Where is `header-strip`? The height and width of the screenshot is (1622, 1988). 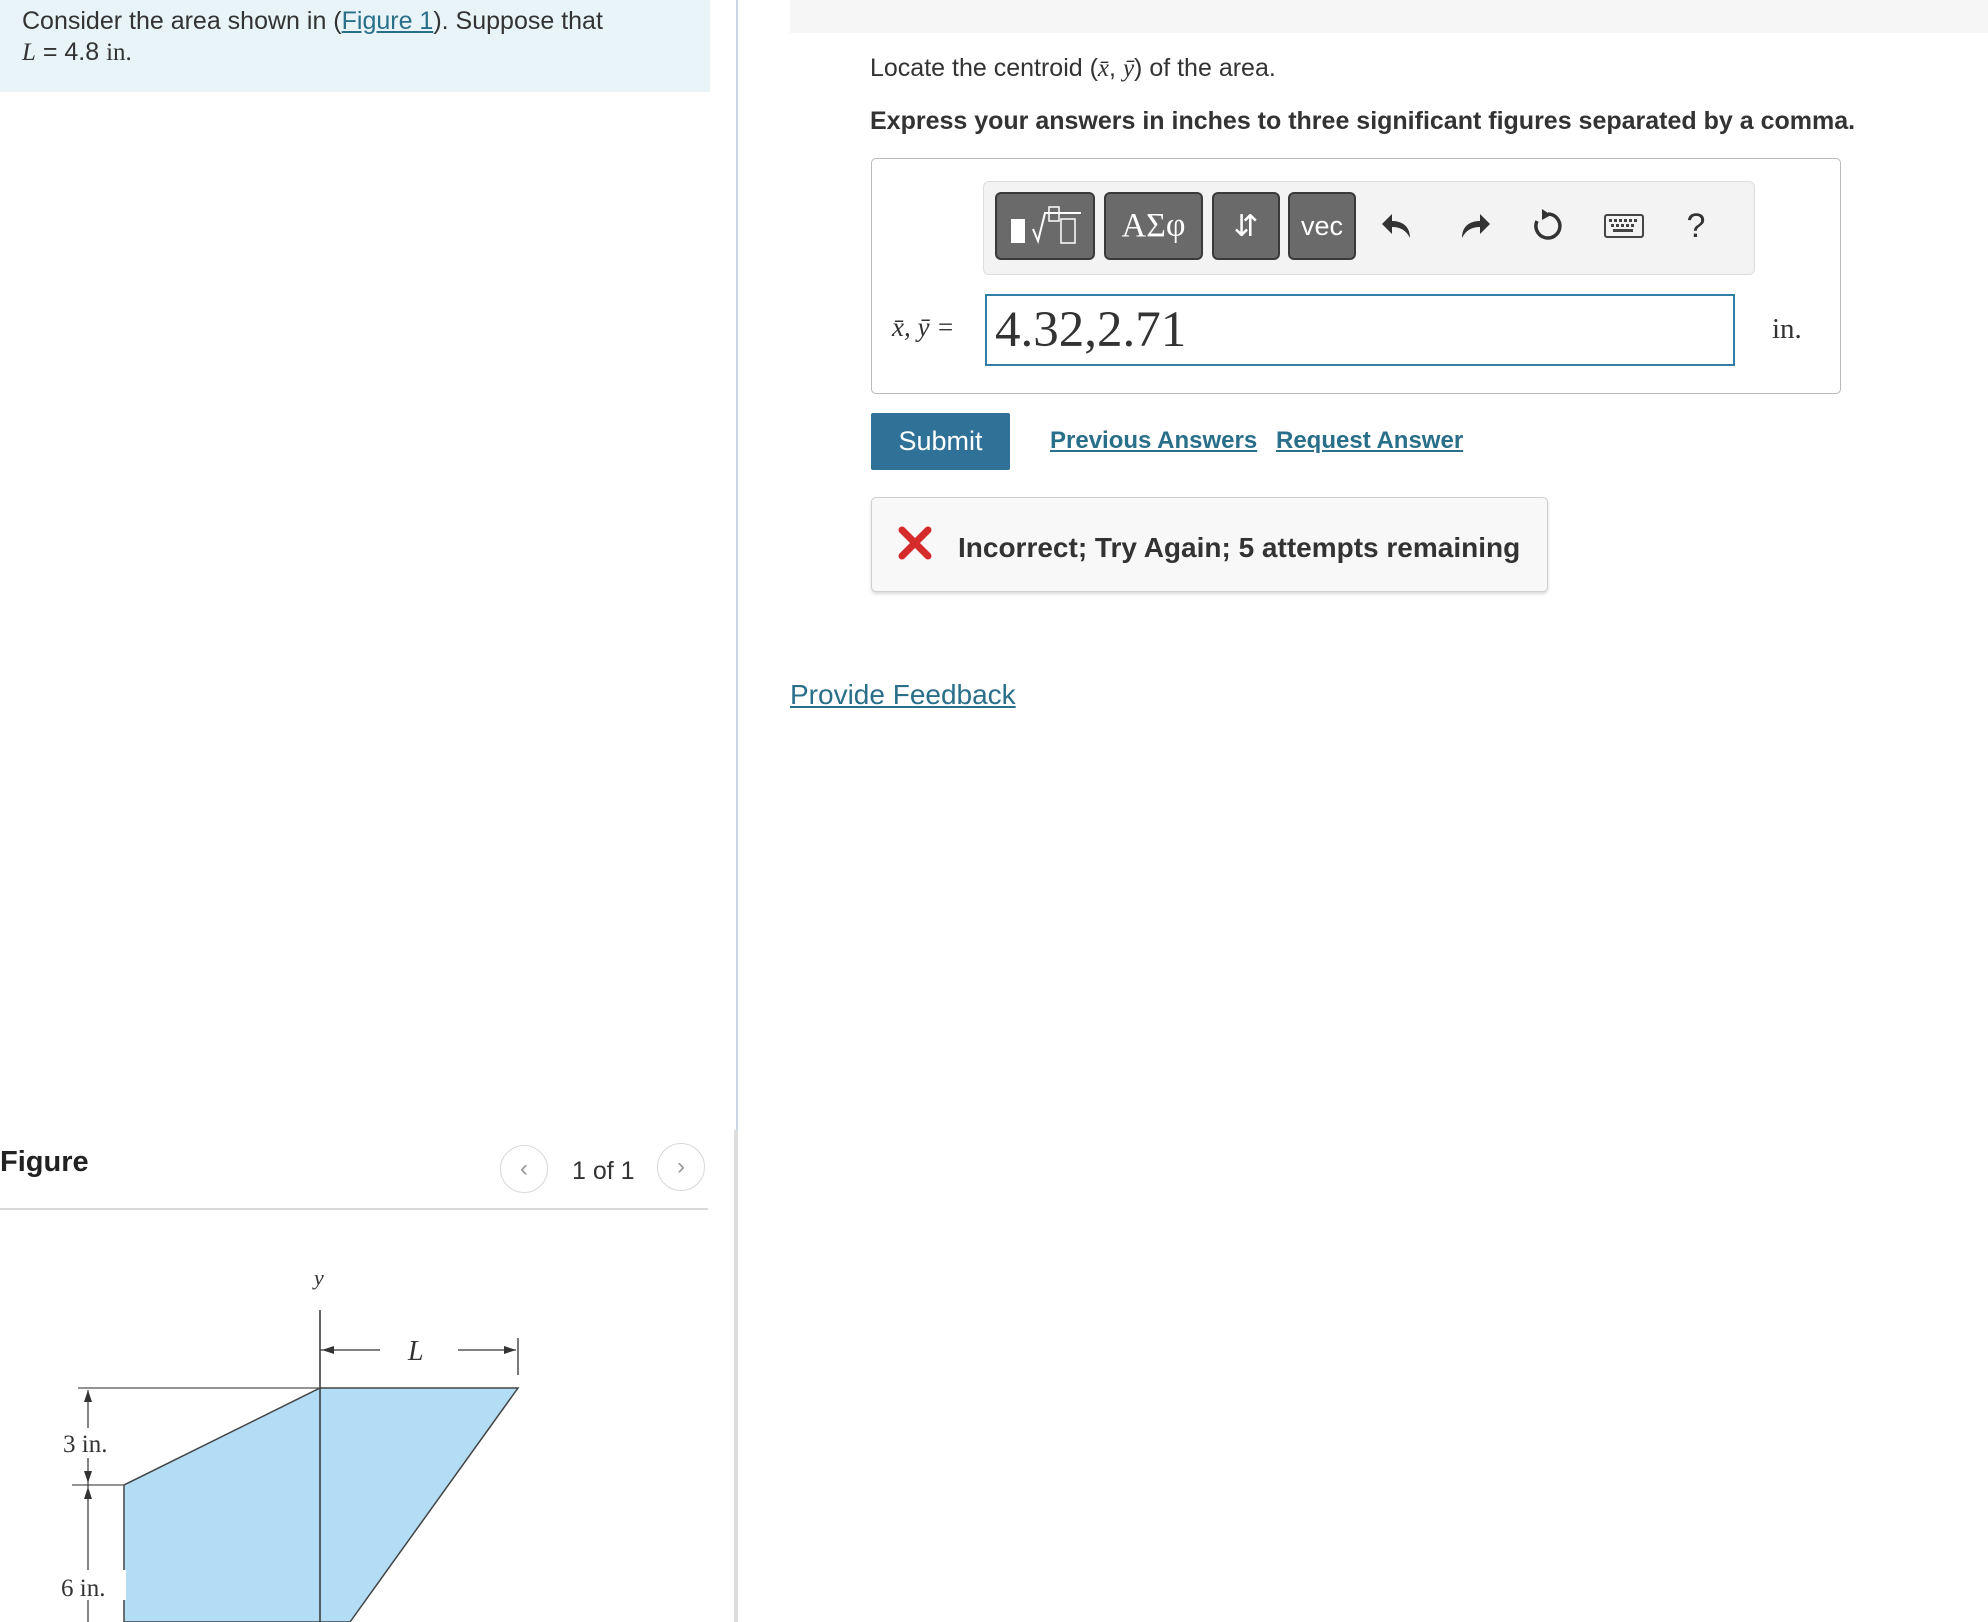
header-strip is located at coordinates (1389, 16).